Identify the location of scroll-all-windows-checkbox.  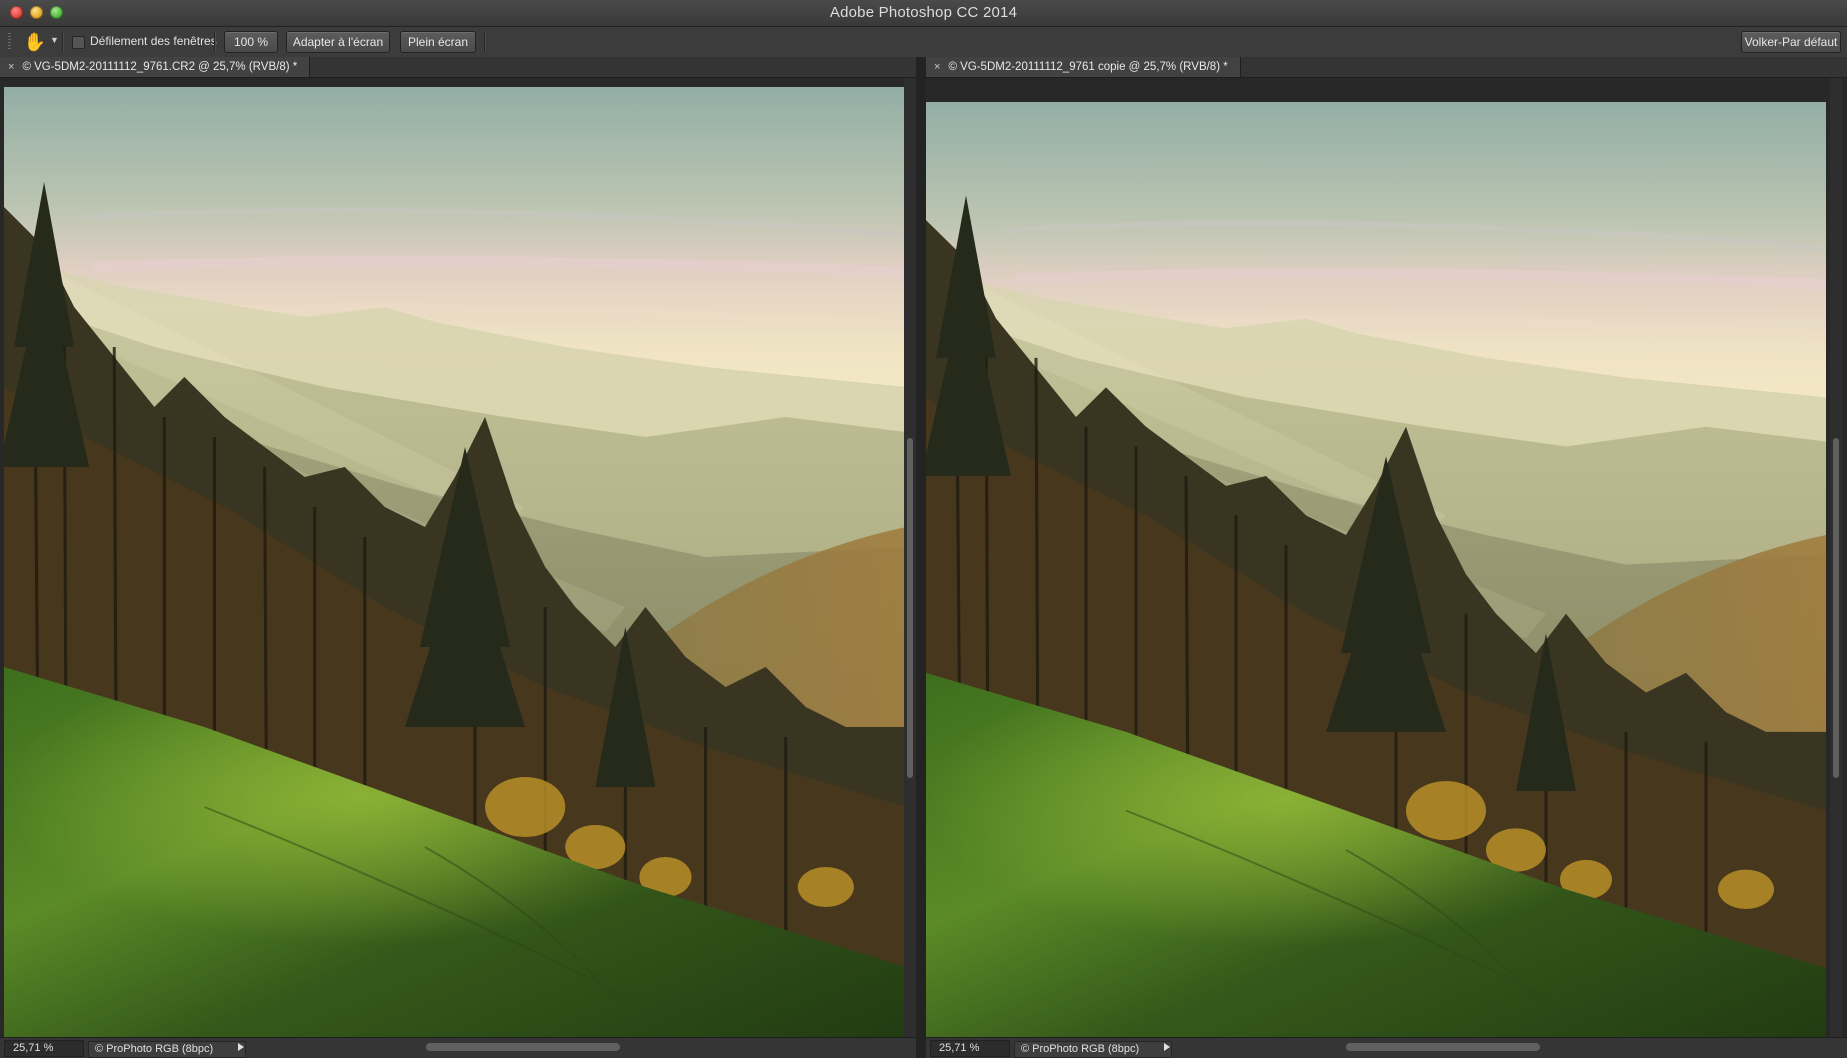
(78, 42).